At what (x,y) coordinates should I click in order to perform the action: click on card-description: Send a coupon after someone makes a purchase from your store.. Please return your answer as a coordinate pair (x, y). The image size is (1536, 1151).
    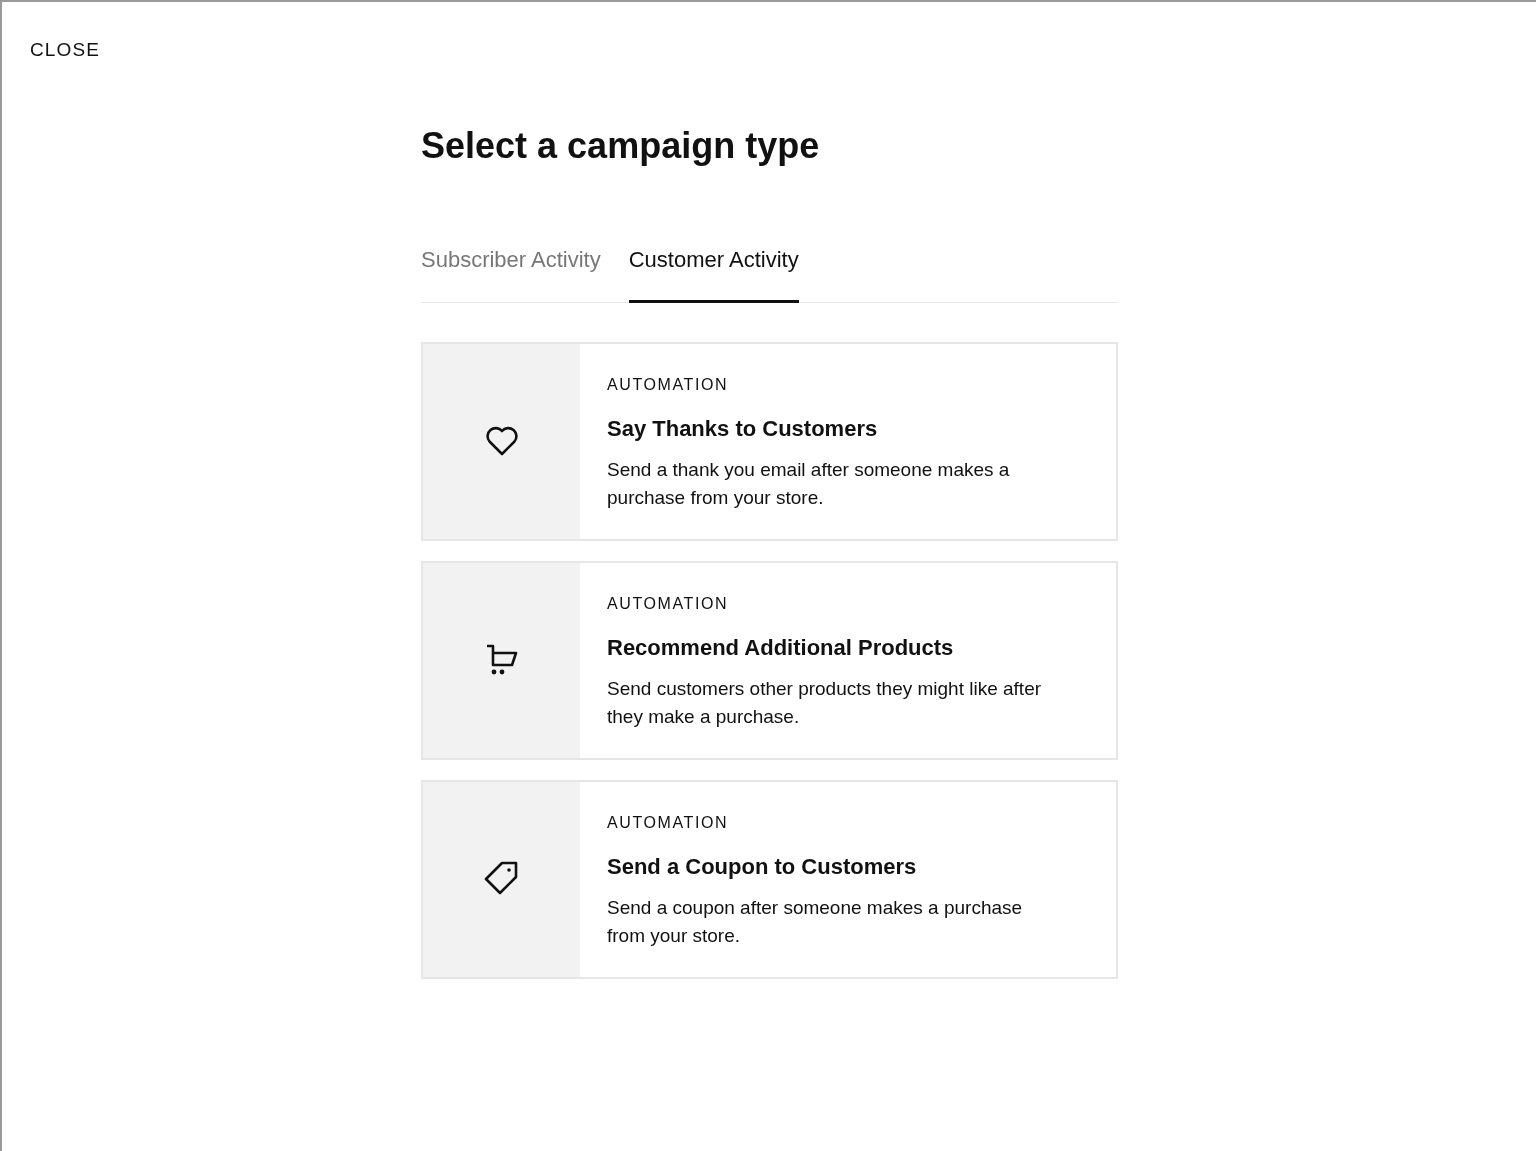
    Looking at the image, I should click on (815, 921).